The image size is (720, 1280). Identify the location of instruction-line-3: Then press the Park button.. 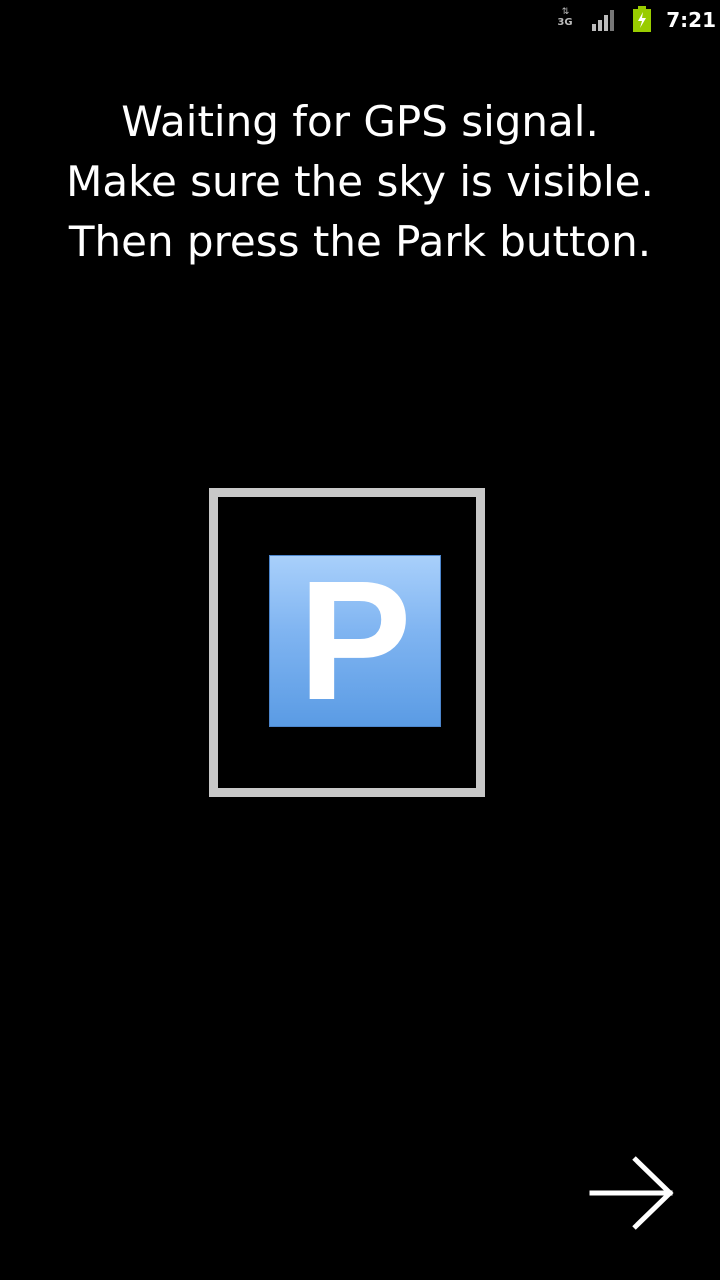
(360, 241).